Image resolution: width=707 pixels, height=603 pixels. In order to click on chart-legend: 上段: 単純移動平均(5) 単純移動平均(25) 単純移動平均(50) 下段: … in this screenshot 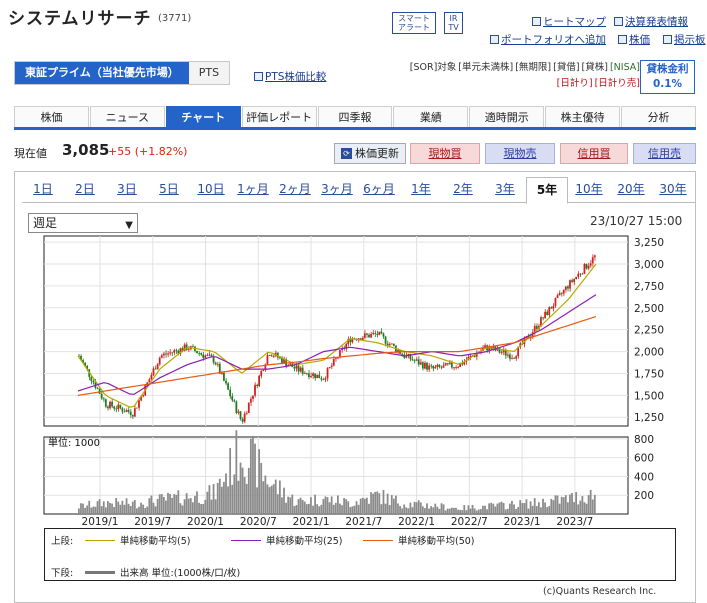, I will do `click(360, 554)`.